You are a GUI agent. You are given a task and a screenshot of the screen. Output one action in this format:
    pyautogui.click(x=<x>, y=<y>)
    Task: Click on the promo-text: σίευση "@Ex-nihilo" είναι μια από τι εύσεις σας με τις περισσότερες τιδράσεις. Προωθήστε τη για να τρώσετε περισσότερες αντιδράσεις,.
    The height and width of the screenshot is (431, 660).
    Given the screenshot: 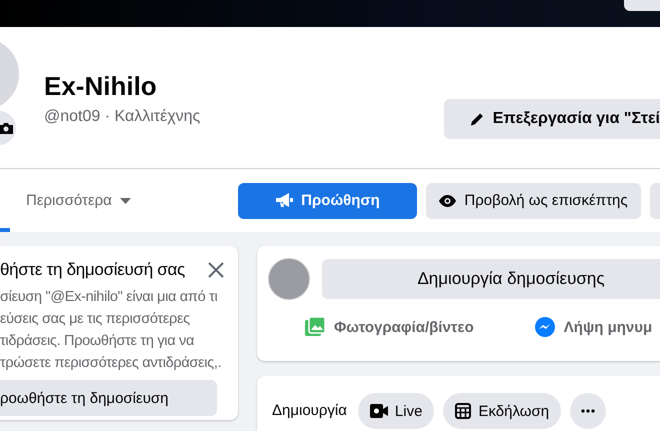 What is the action you would take?
    pyautogui.click(x=111, y=330)
    